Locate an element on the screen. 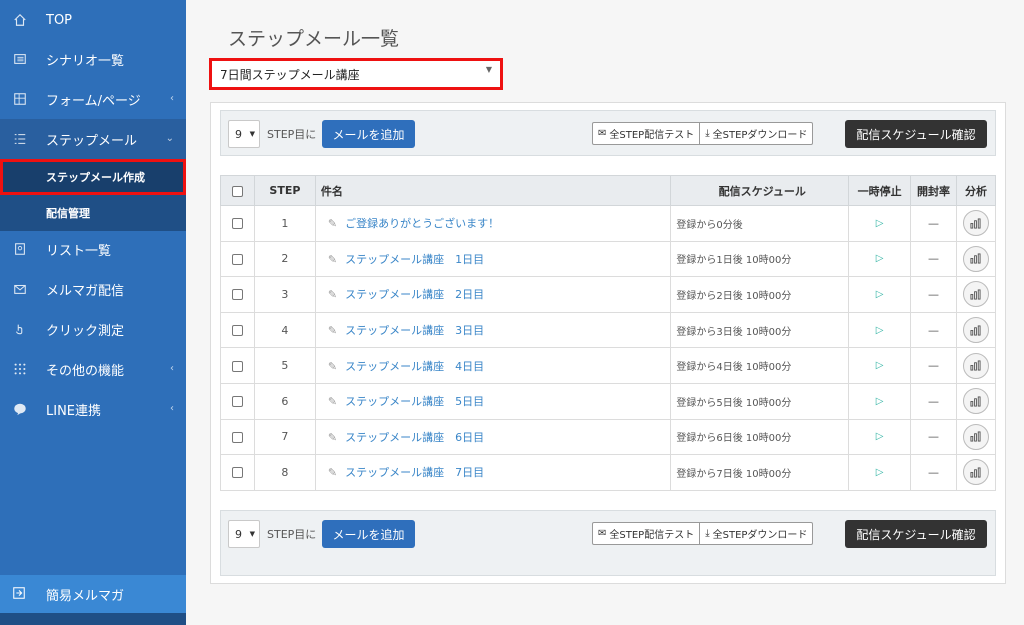  sidebar-footer is located at coordinates (93, 619).